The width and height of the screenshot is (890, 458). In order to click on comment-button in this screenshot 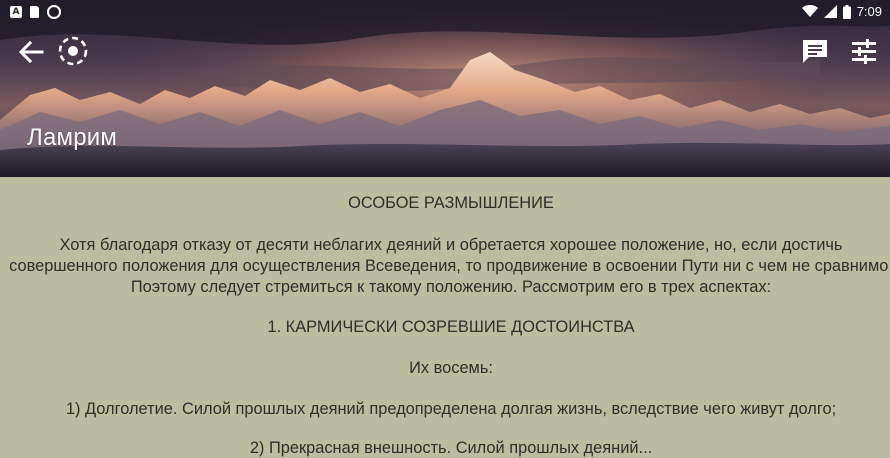, I will do `click(815, 51)`.